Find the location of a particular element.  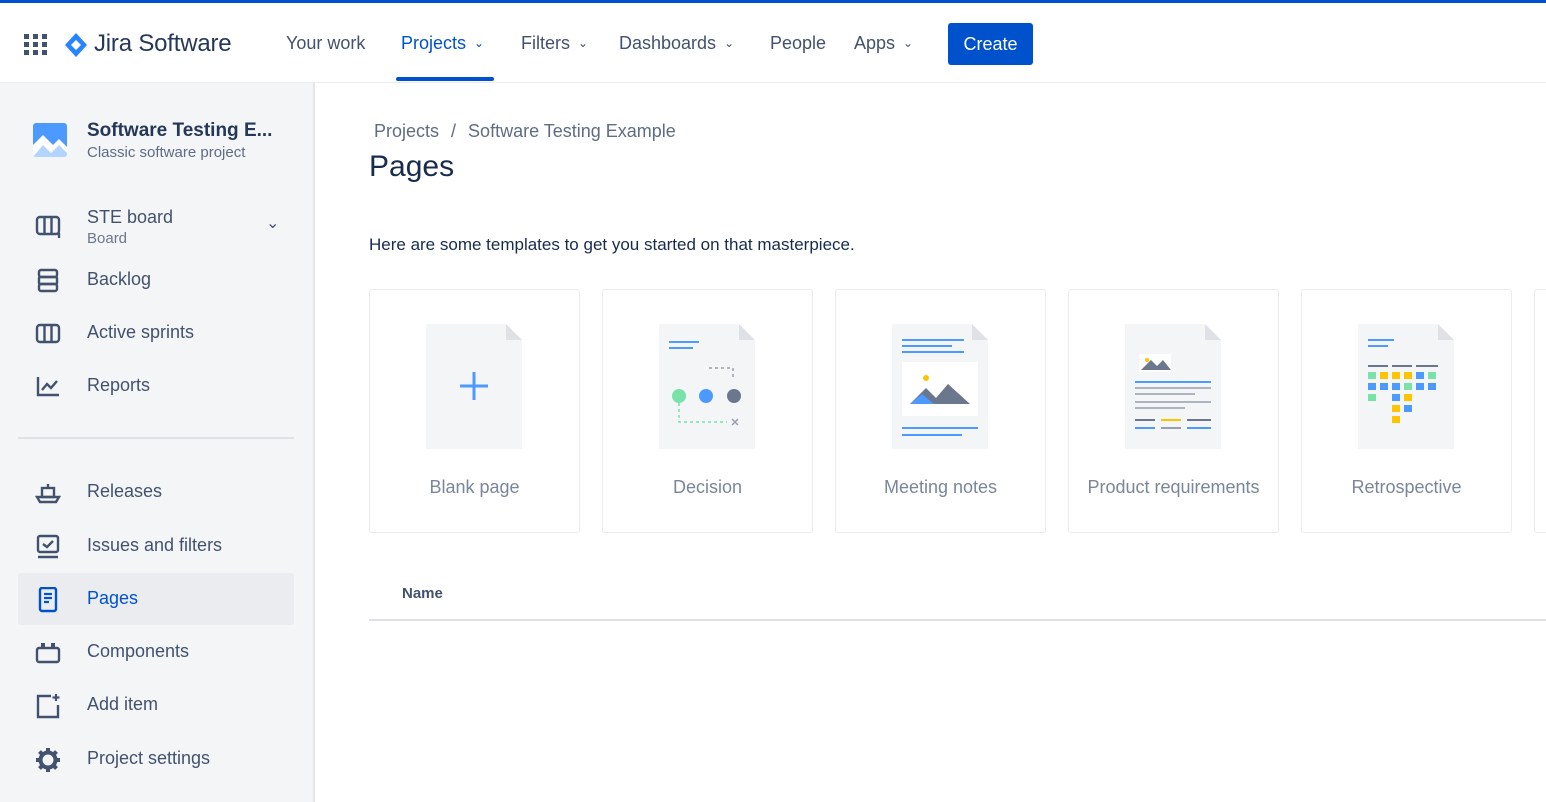

template-label: Product requirements is located at coordinates (1173, 487).